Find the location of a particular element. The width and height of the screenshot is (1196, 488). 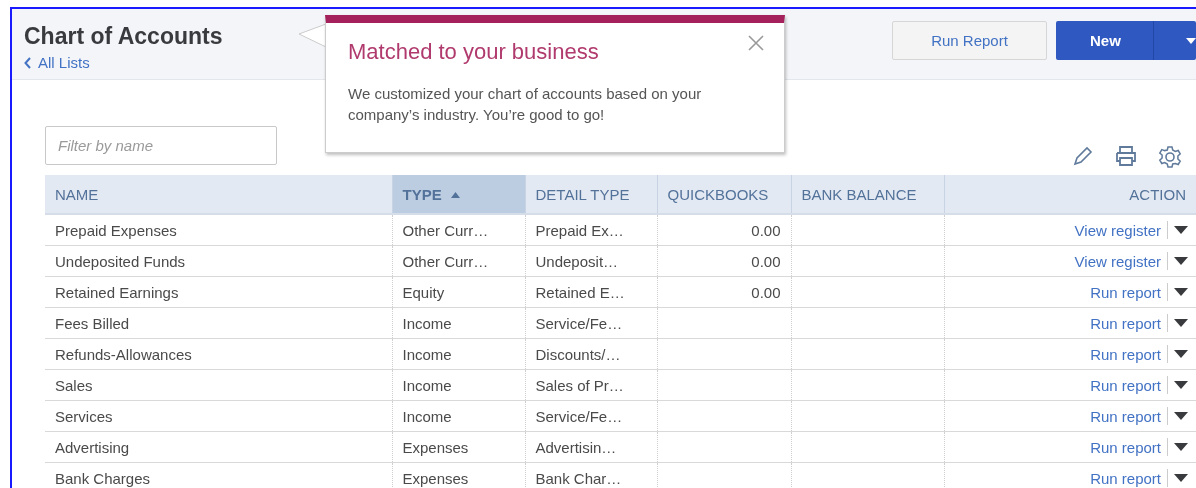

column-header: DETAIL TYPE is located at coordinates (591, 194).